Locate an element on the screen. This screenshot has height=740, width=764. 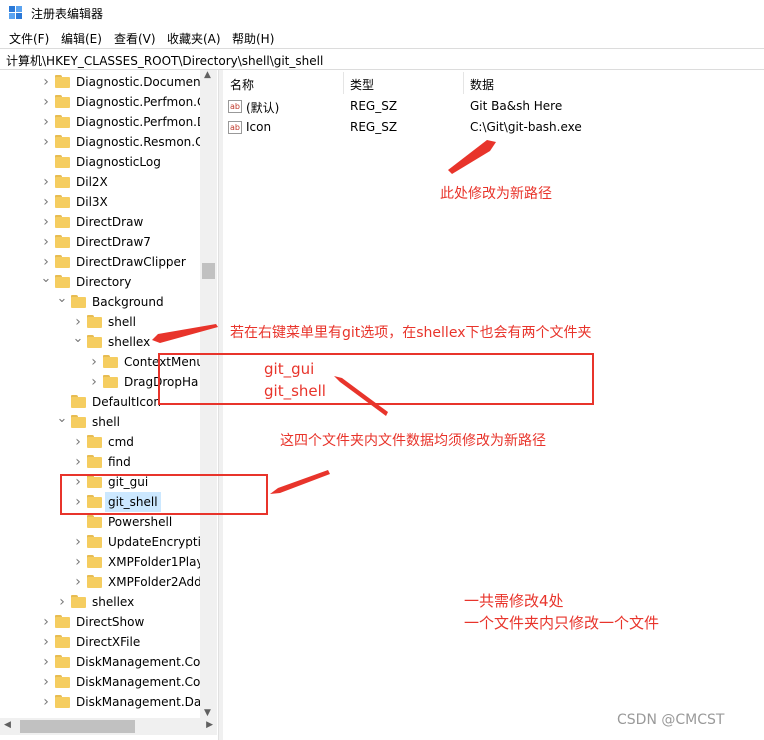
tree-item: › cmd is located at coordinates (108, 442).